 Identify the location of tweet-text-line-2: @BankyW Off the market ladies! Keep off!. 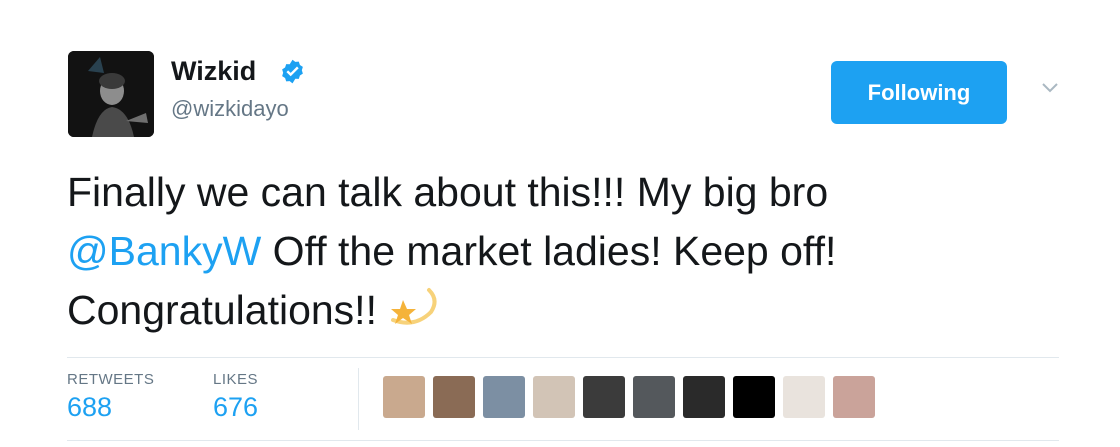
(567, 251).